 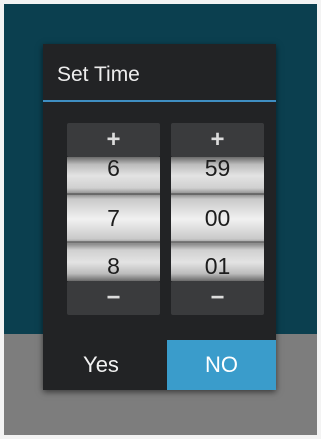 I want to click on yes-button: Yes, so click(x=101, y=365).